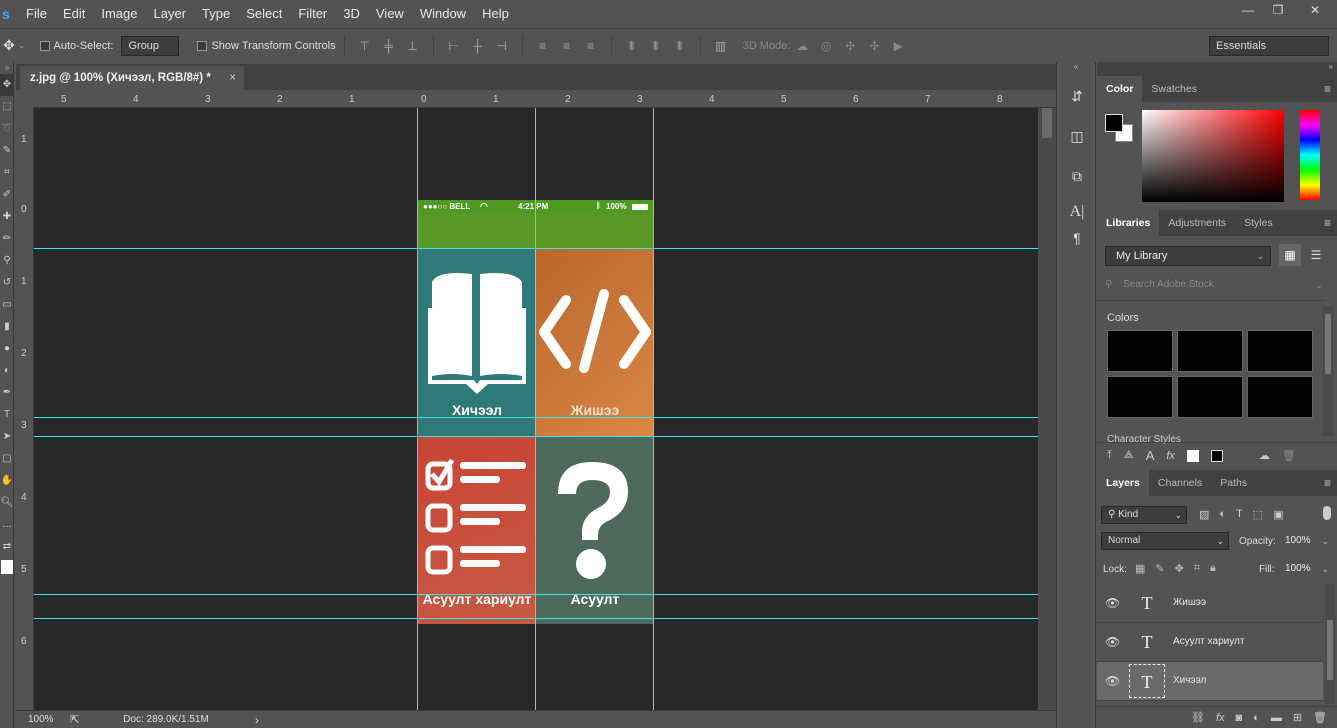 This screenshot has height=728, width=1337. Describe the element at coordinates (1222, 514) in the screenshot. I see `filter-adjustment-icon: ◐` at that location.